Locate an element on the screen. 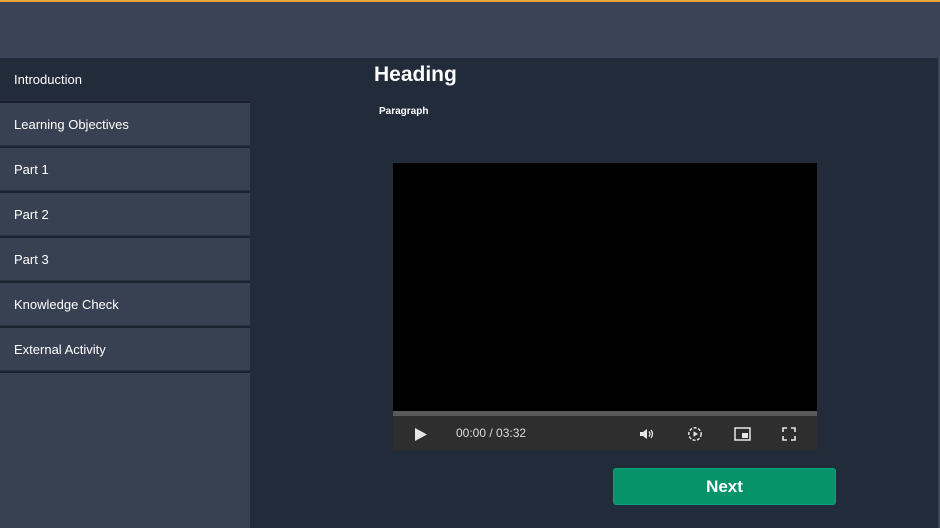  sidebar-item-learning-objectives: Learning Objectives is located at coordinates (125, 125).